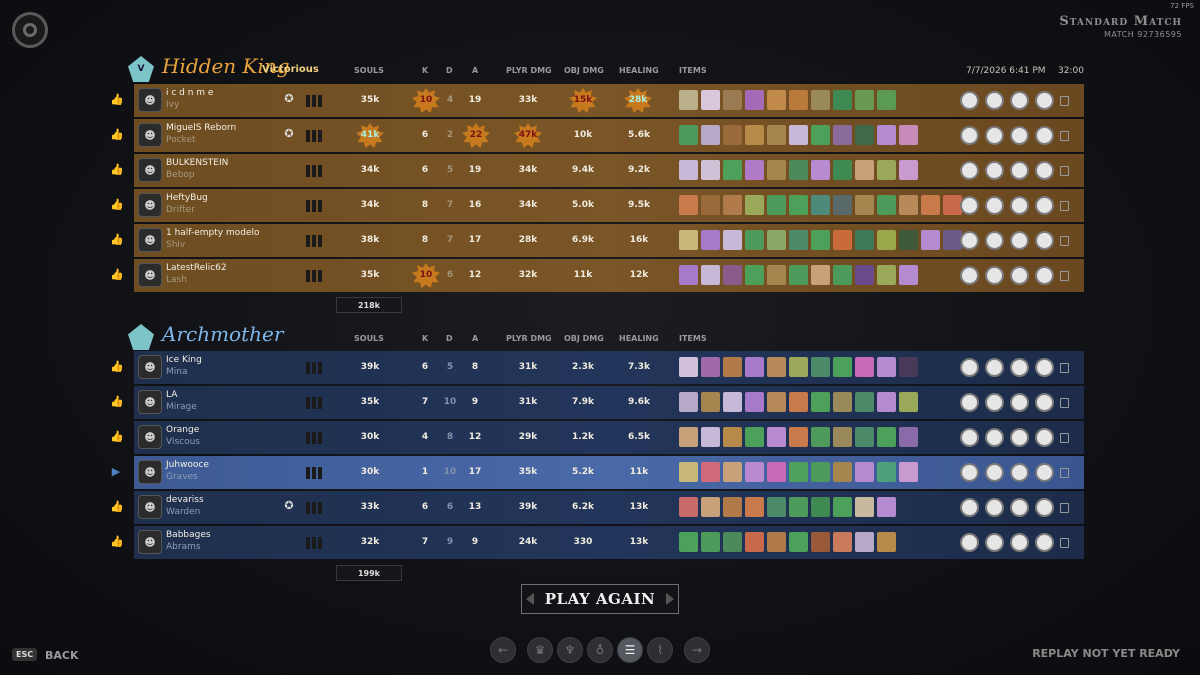 The width and height of the screenshot is (1200, 675). What do you see at coordinates (597, 402) in the screenshot?
I see `player-row: 👍 ☻ LA Mirage 35k 7 10 9 31k 7.9k 9.6k` at bounding box center [597, 402].